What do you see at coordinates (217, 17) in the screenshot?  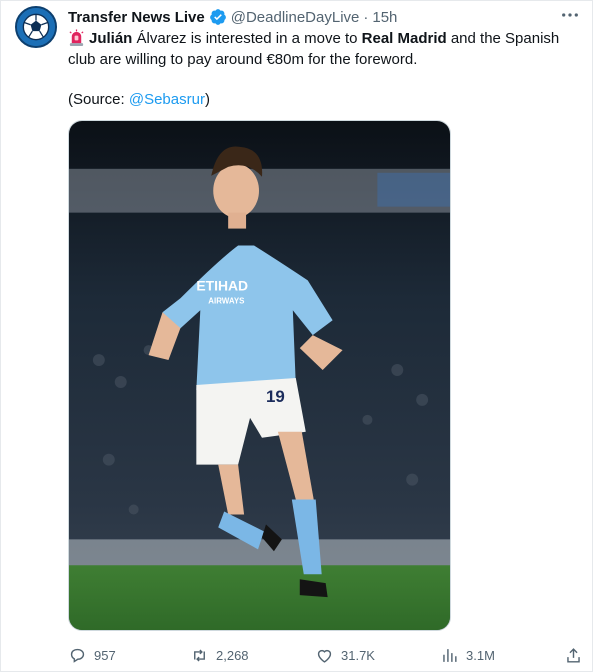 I see `verified-badge-icon` at bounding box center [217, 17].